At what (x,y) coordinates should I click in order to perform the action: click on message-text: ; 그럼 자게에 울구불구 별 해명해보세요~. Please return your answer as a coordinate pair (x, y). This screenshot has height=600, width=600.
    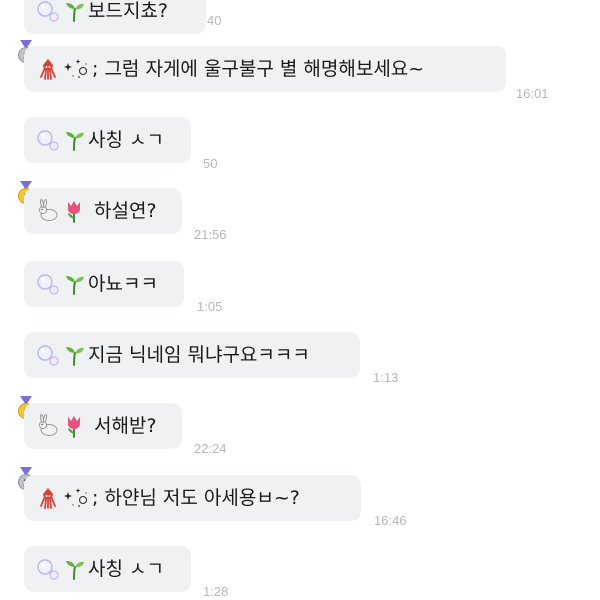
    Looking at the image, I should click on (258, 68).